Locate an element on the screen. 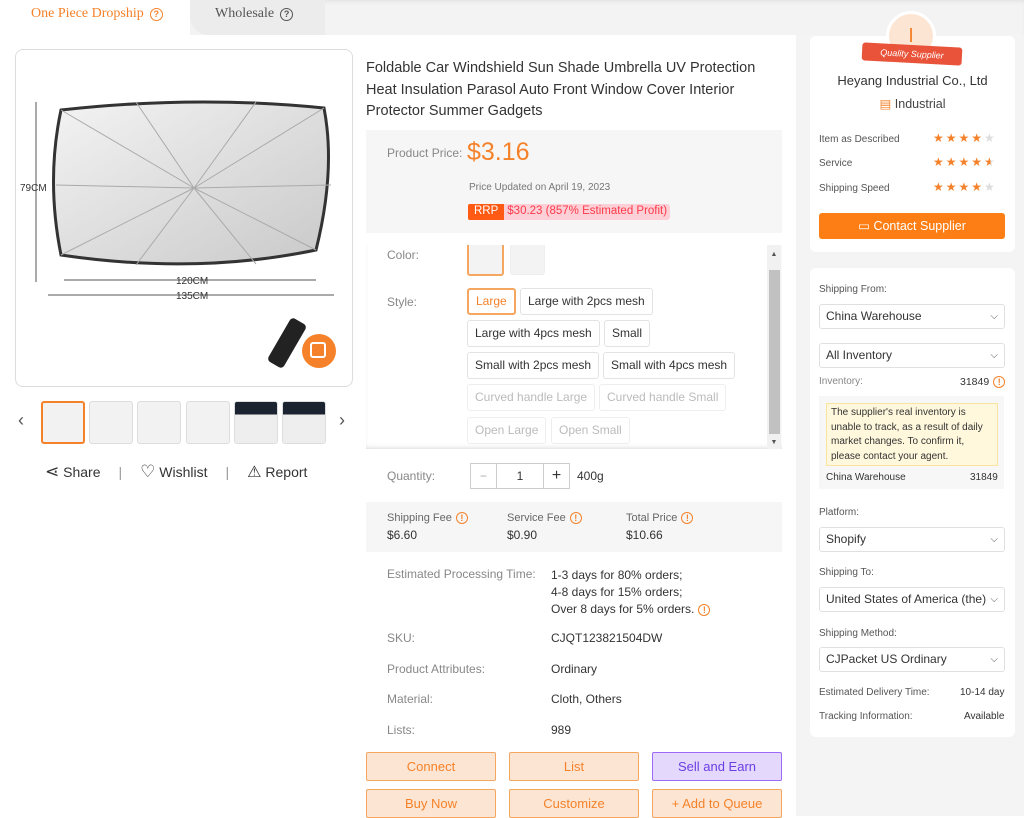  shipping-method-label: Shipping Method: is located at coordinates (858, 633).